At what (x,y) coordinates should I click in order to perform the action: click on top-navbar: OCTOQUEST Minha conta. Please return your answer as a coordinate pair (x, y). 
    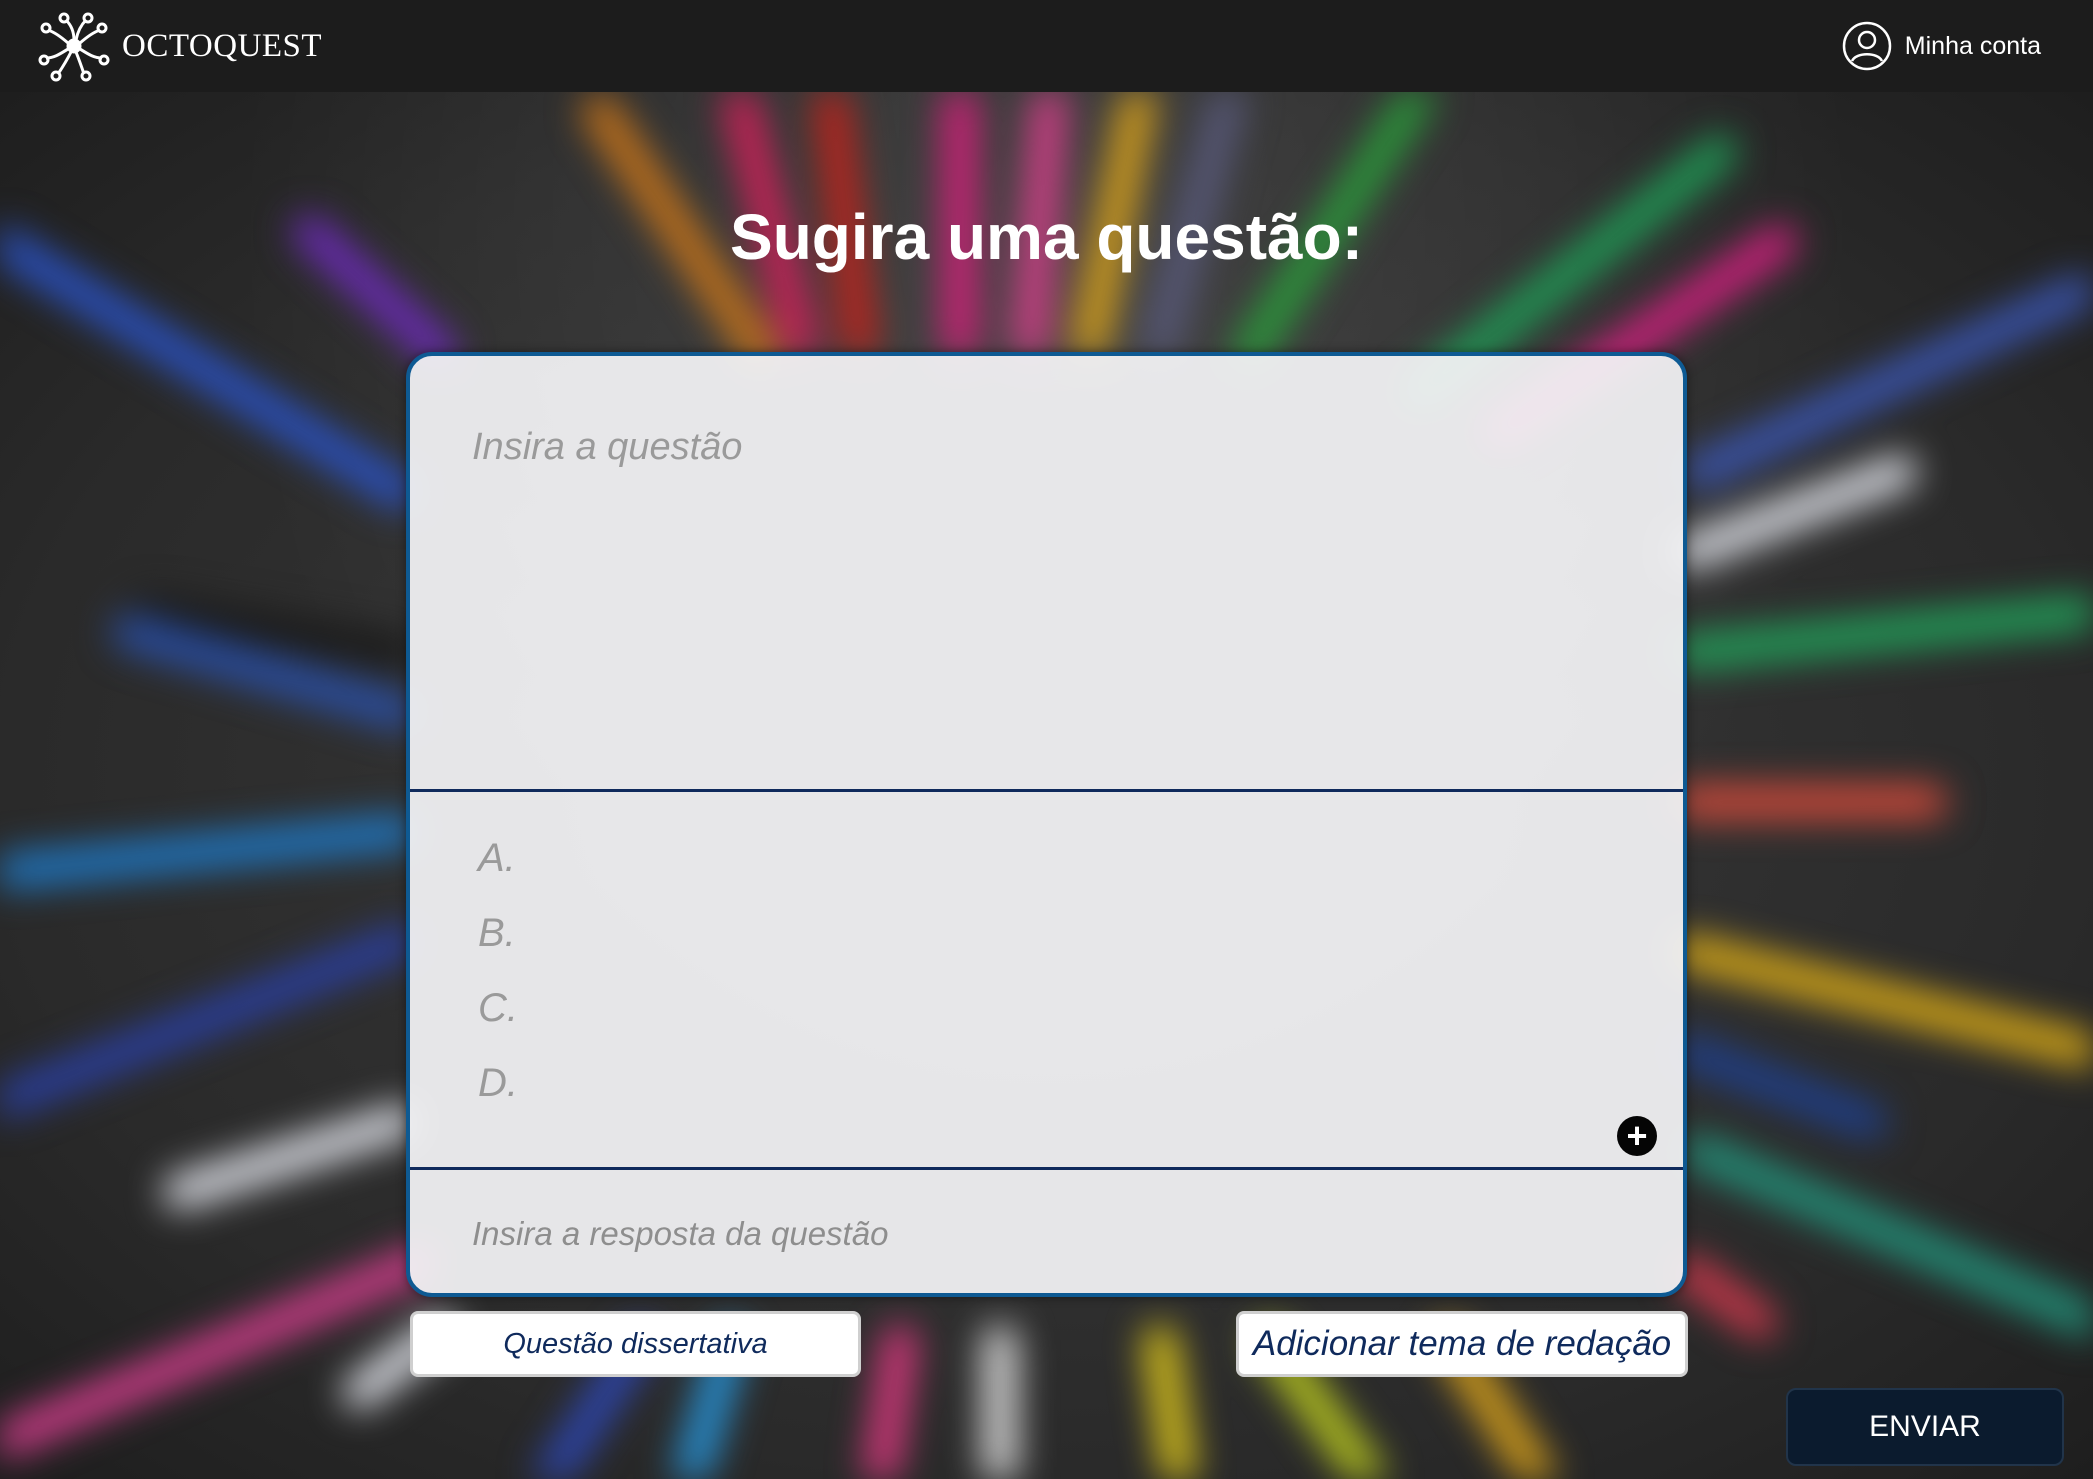
    Looking at the image, I should click on (1046, 46).